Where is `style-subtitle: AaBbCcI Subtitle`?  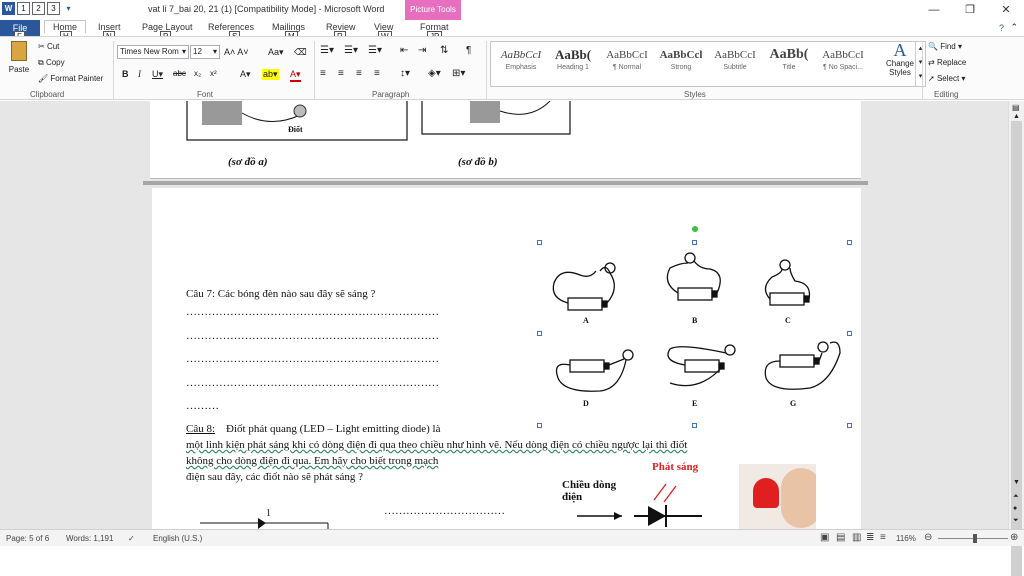 style-subtitle: AaBbCcI Subtitle is located at coordinates (735, 58).